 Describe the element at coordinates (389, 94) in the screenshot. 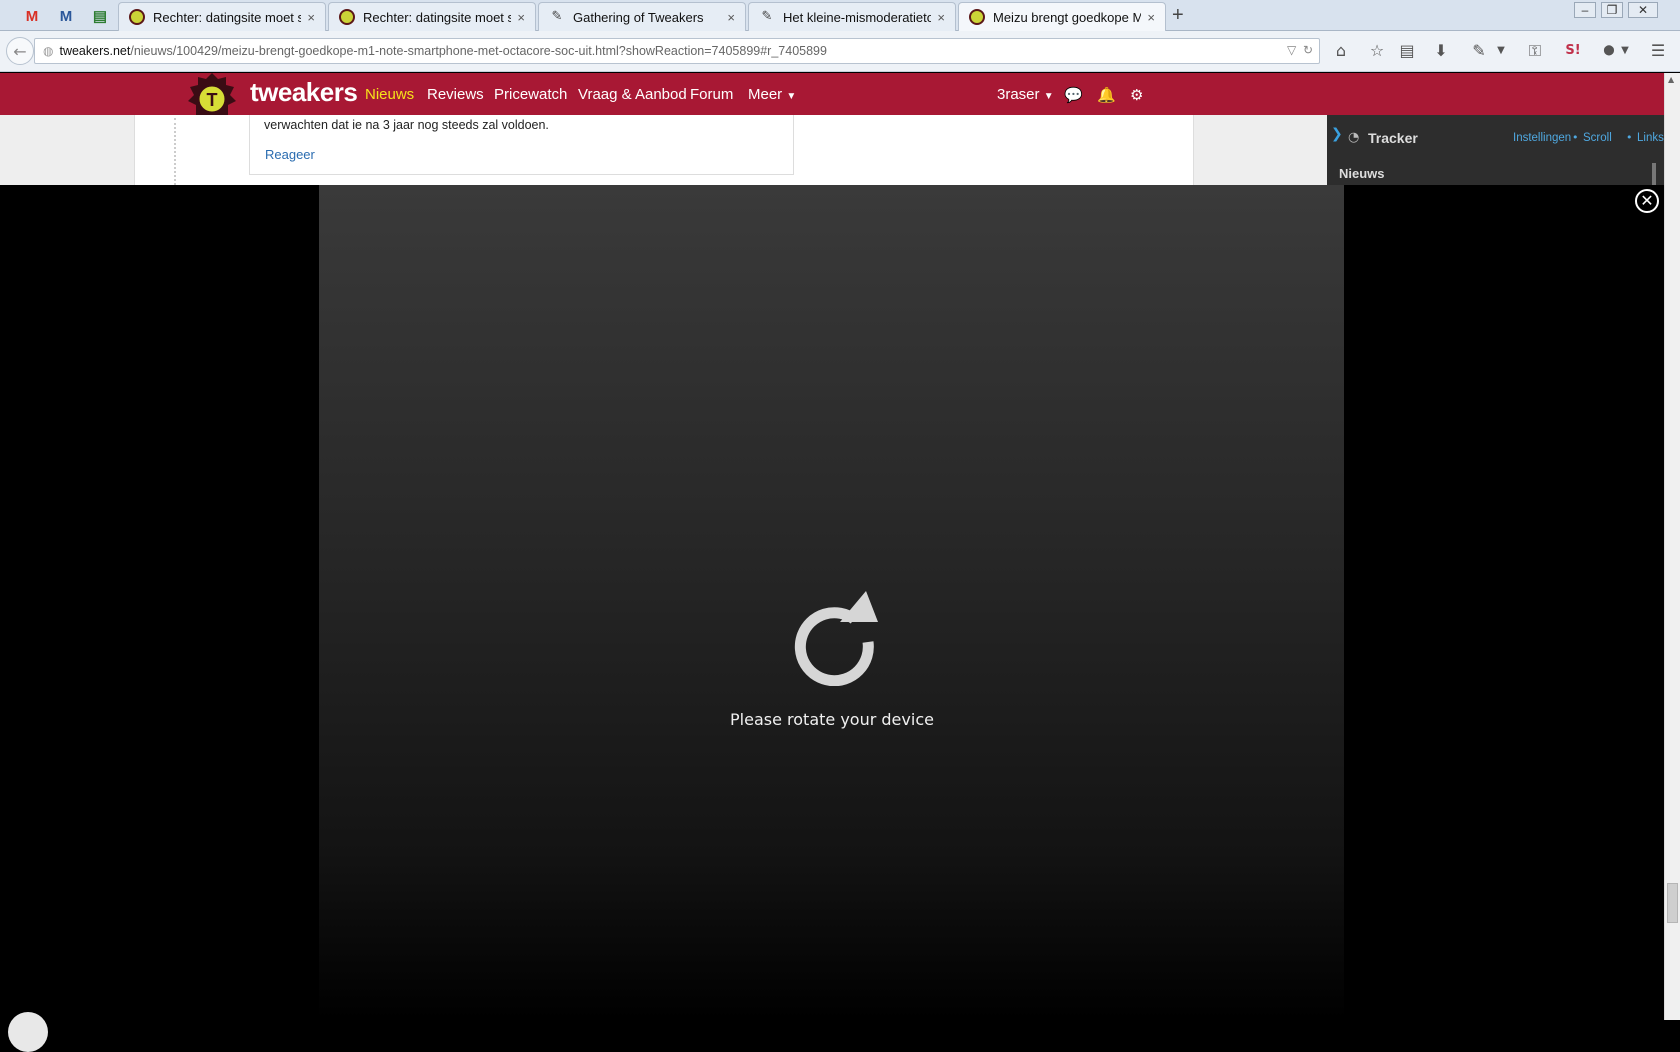

I see `nav-nieuws: Nieuws` at that location.